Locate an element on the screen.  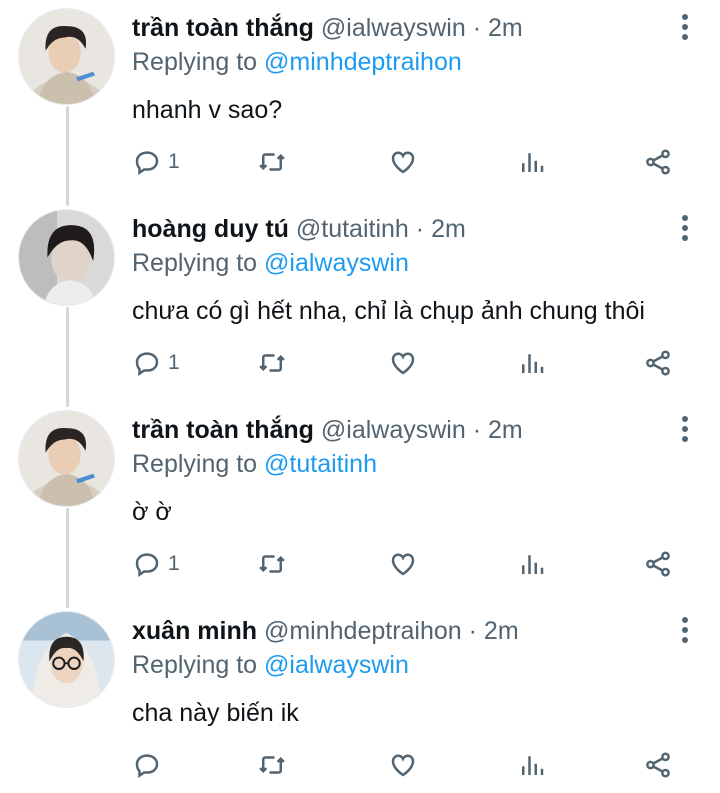
tweet-header: xuân minh @minhdeptraihon · 2m is located at coordinates (396, 631).